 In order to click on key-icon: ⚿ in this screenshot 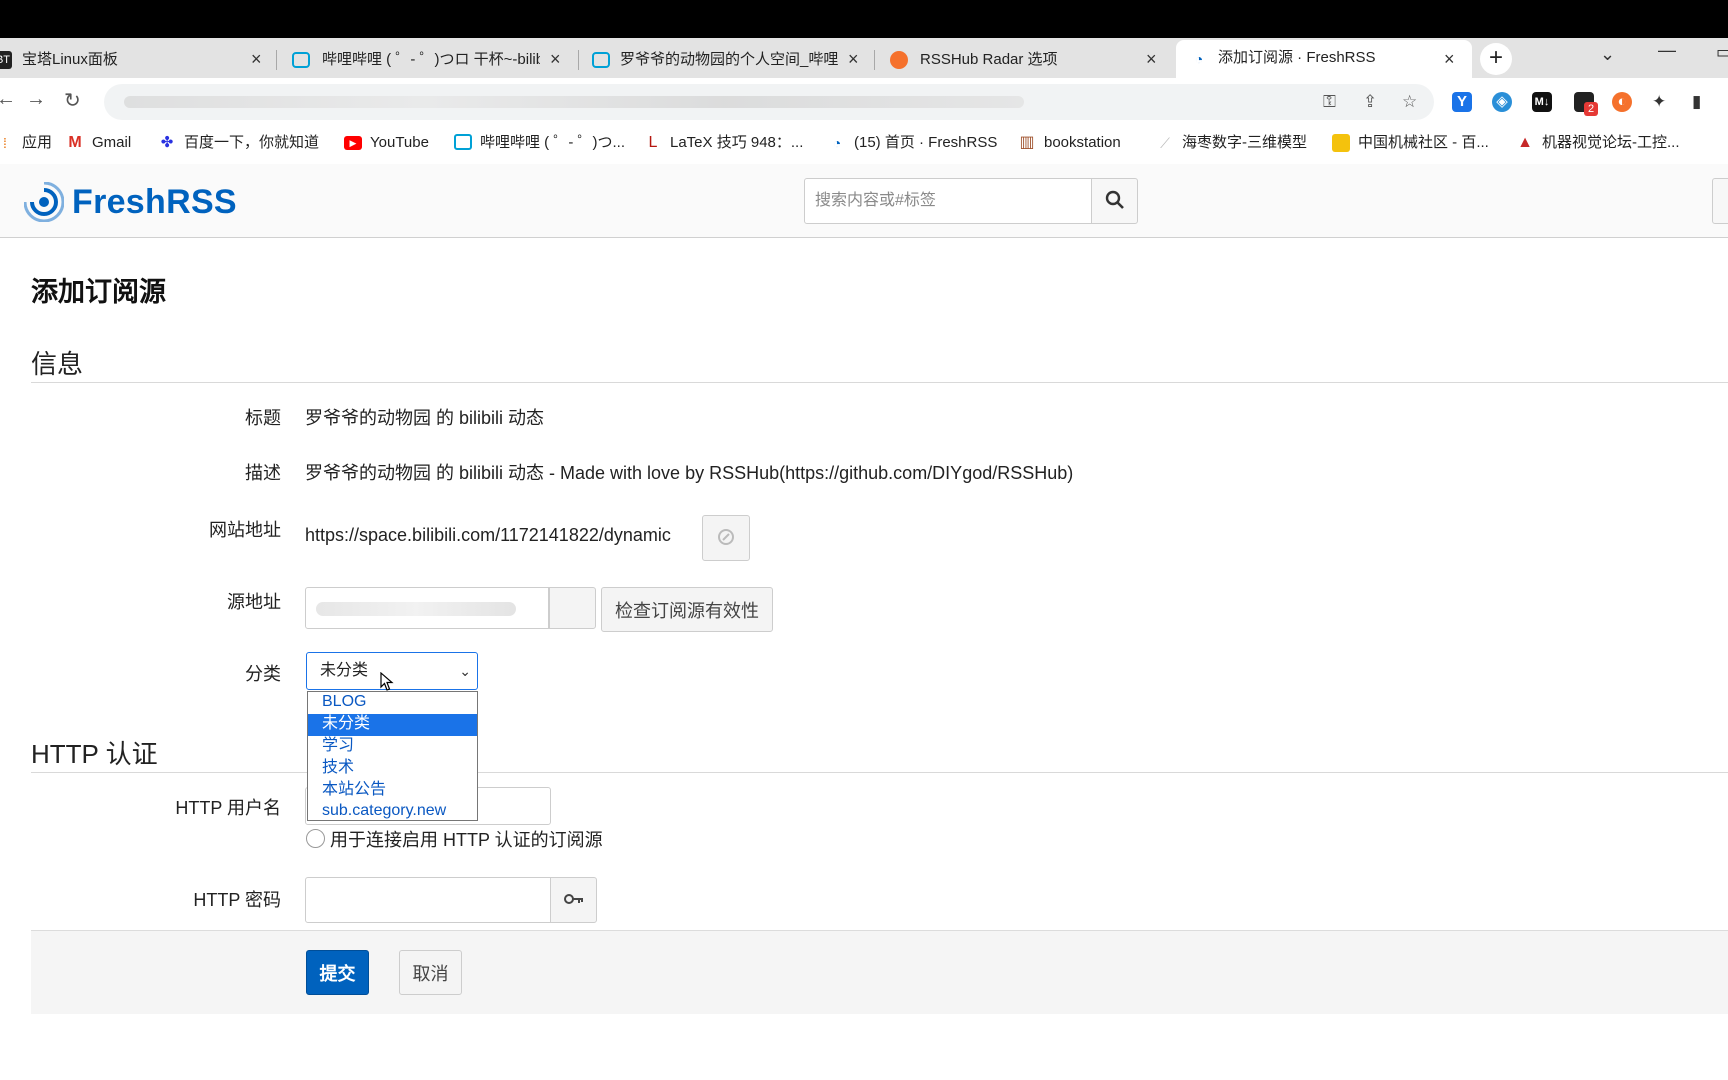, I will do `click(1329, 102)`.